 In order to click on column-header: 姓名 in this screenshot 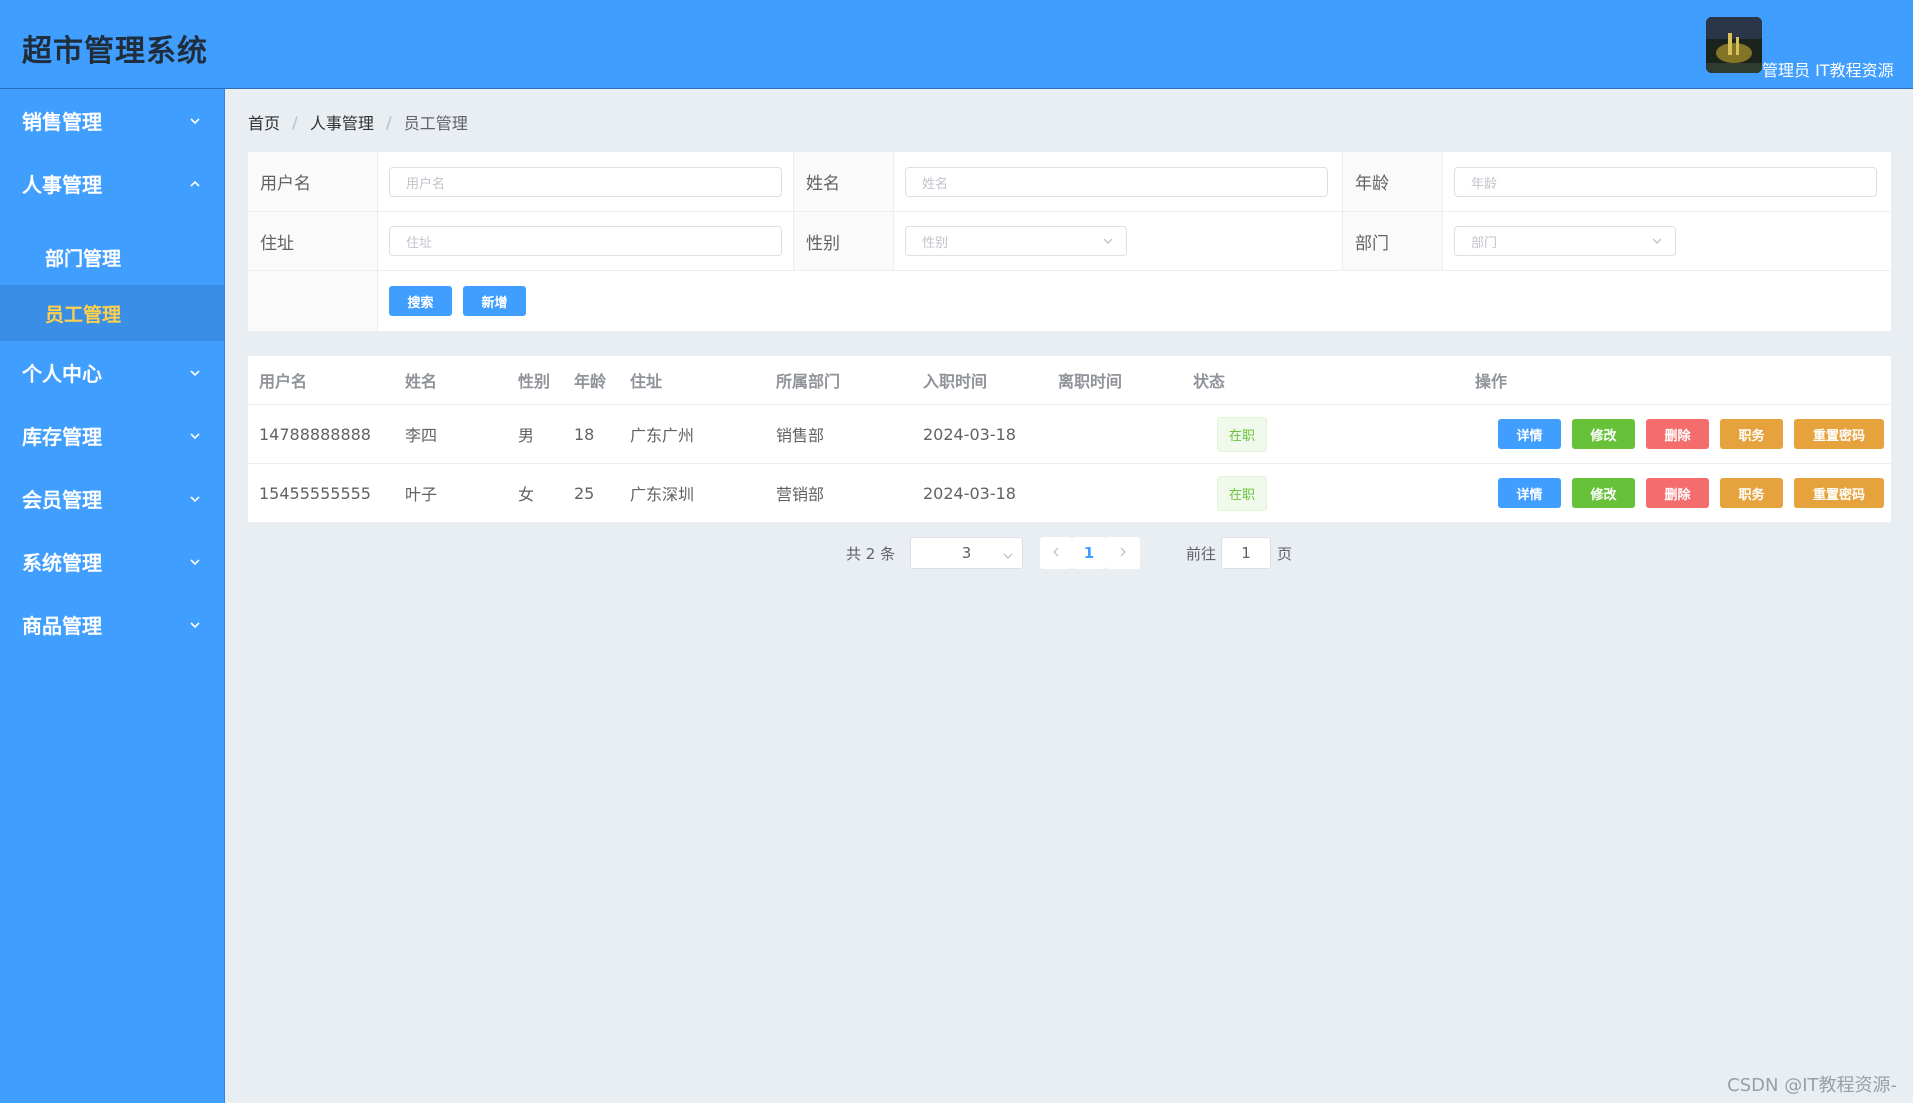, I will do `click(421, 381)`.